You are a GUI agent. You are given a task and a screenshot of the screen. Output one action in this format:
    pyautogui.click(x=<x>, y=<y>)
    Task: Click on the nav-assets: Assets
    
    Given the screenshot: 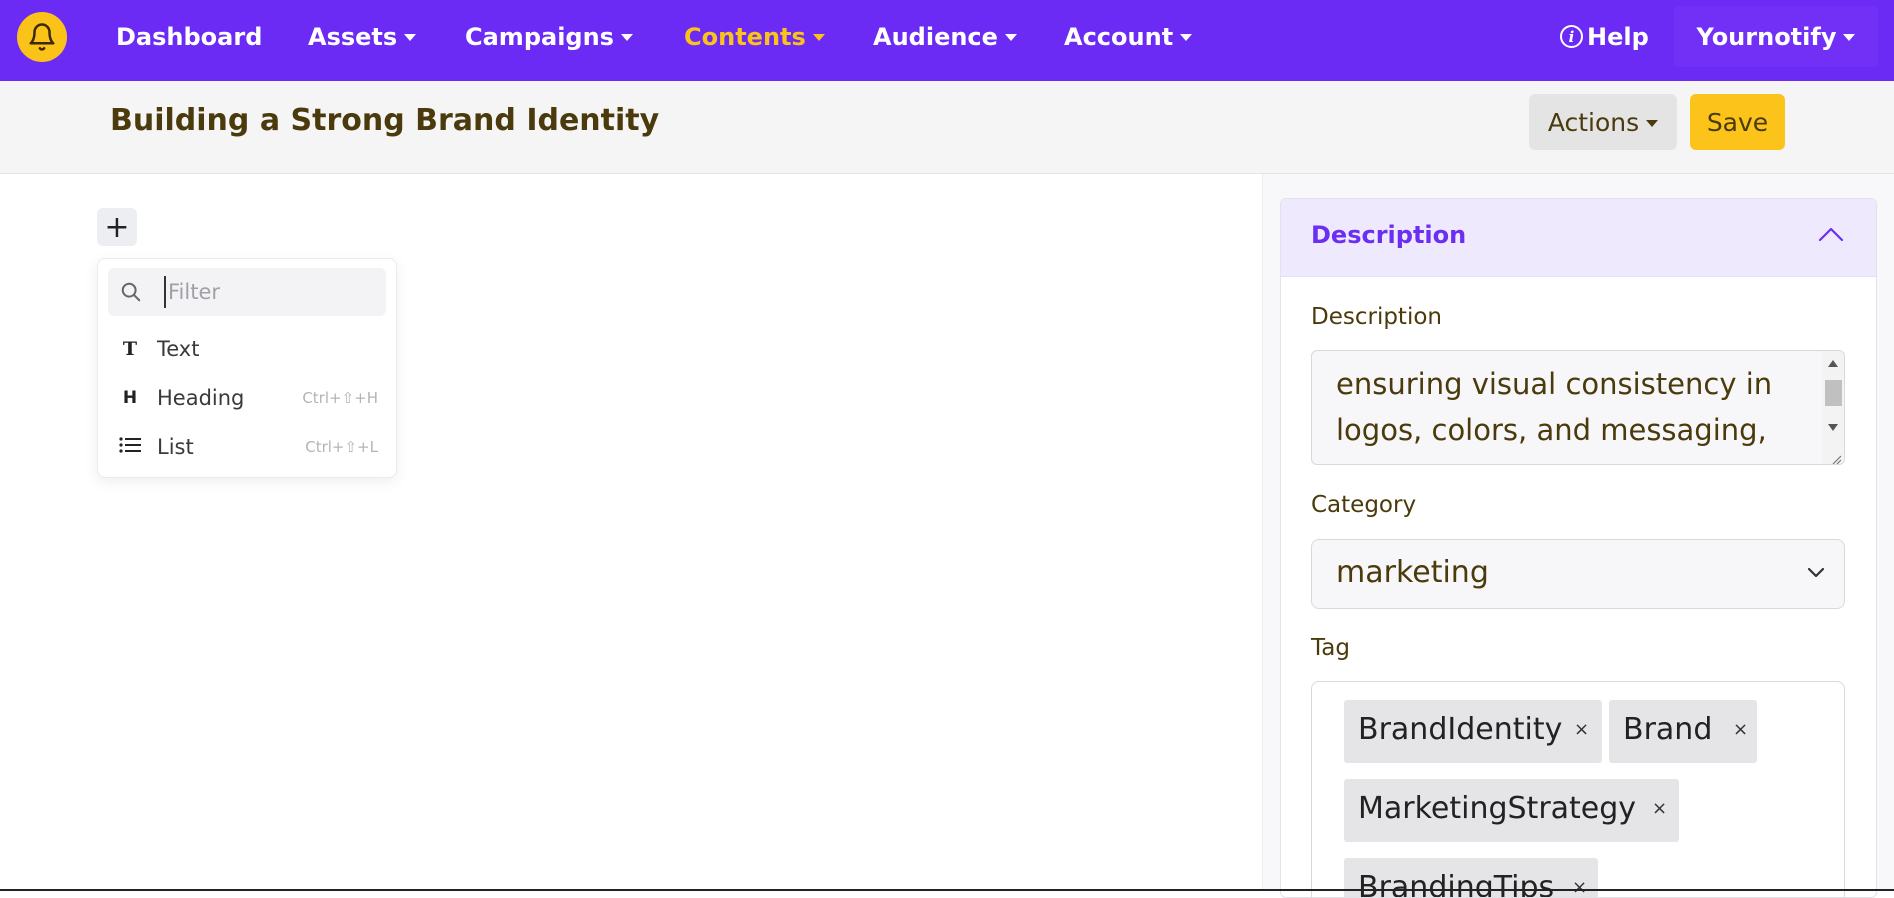 What is the action you would take?
    pyautogui.click(x=362, y=36)
    